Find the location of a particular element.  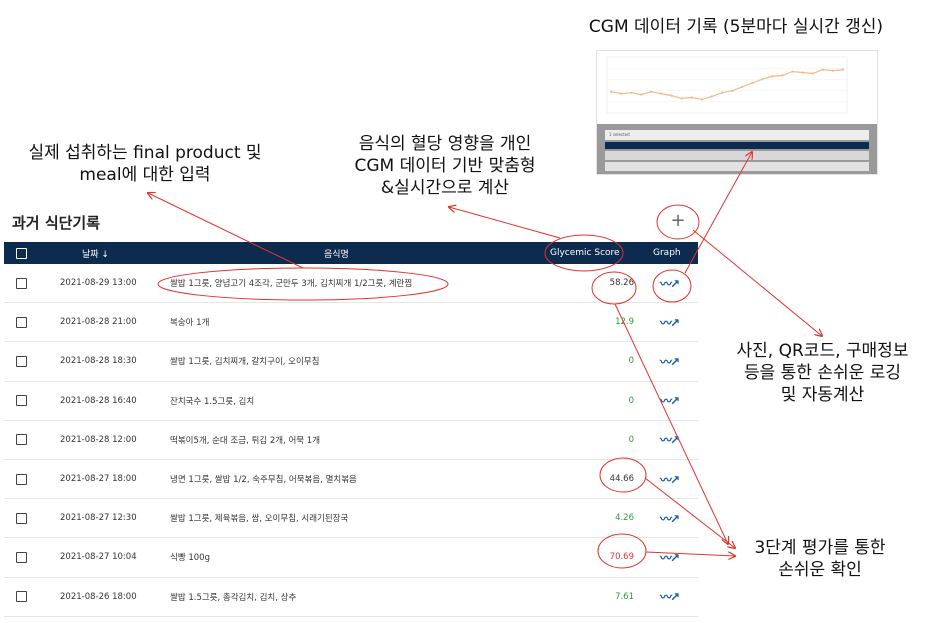

thumbnail-table-header is located at coordinates (737, 145).